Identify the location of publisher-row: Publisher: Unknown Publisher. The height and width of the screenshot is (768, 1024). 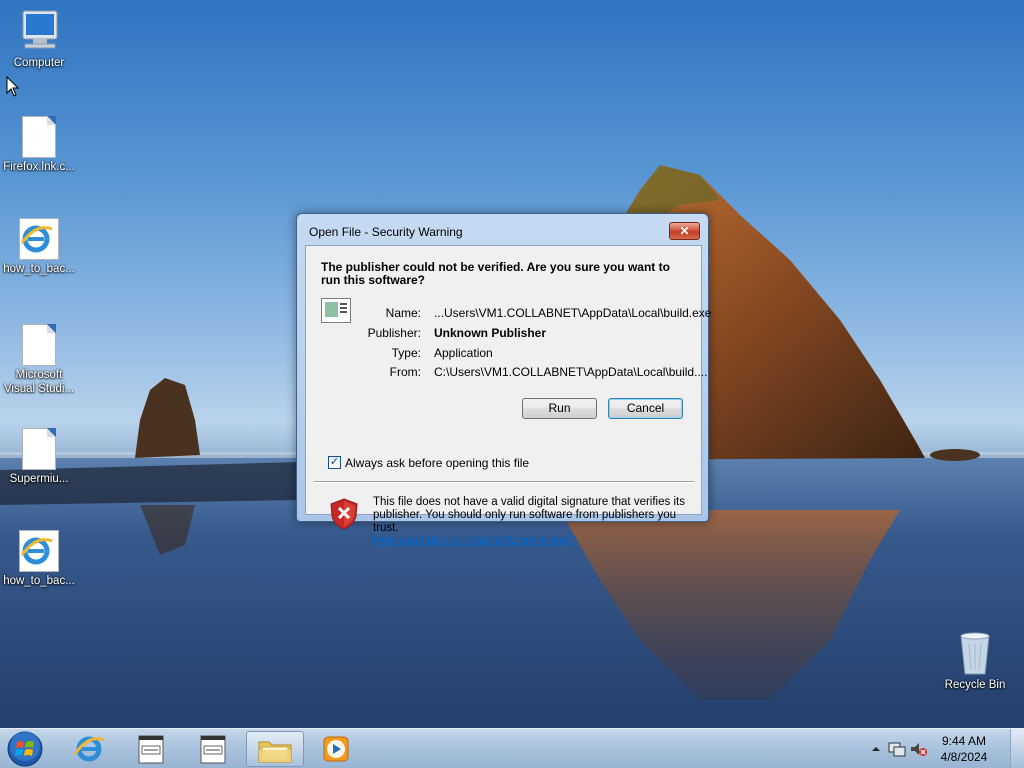
(528, 333).